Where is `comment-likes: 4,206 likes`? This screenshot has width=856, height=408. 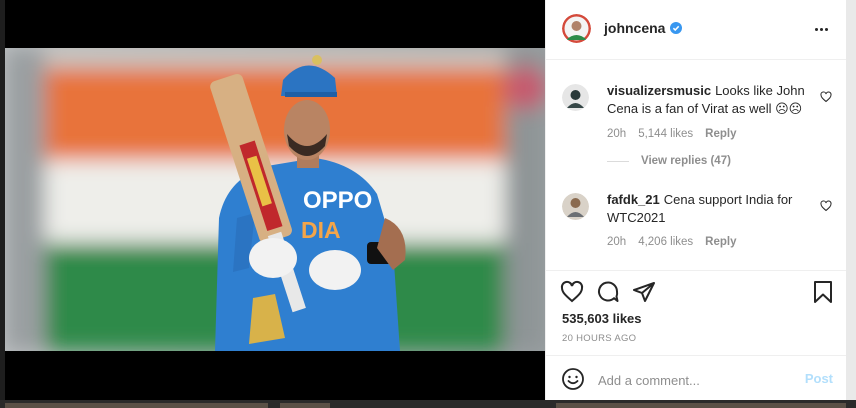 comment-likes: 4,206 likes is located at coordinates (665, 242).